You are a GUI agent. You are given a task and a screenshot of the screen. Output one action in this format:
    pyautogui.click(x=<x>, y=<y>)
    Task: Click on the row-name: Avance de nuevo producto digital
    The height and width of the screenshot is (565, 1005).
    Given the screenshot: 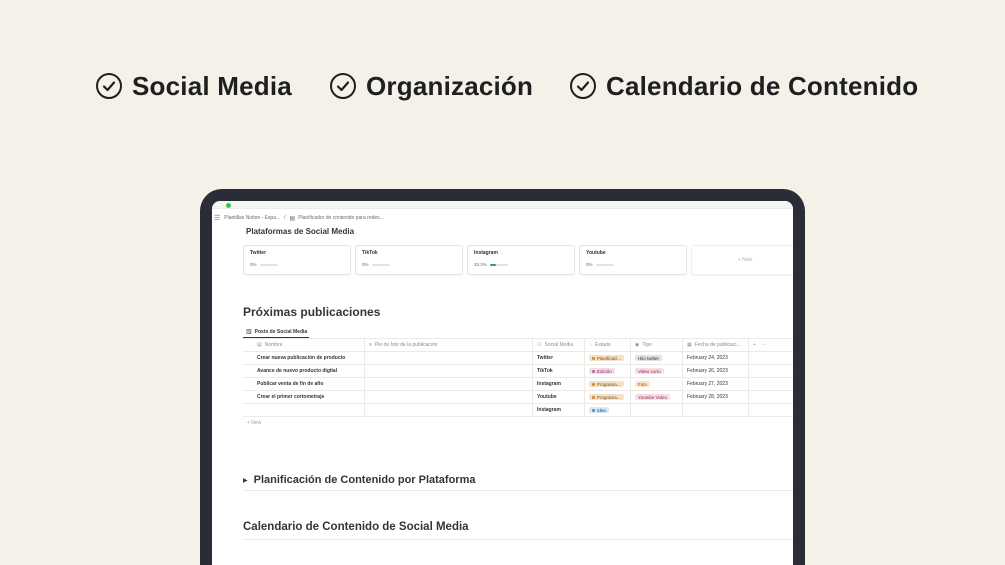 What is the action you would take?
    pyautogui.click(x=304, y=371)
    